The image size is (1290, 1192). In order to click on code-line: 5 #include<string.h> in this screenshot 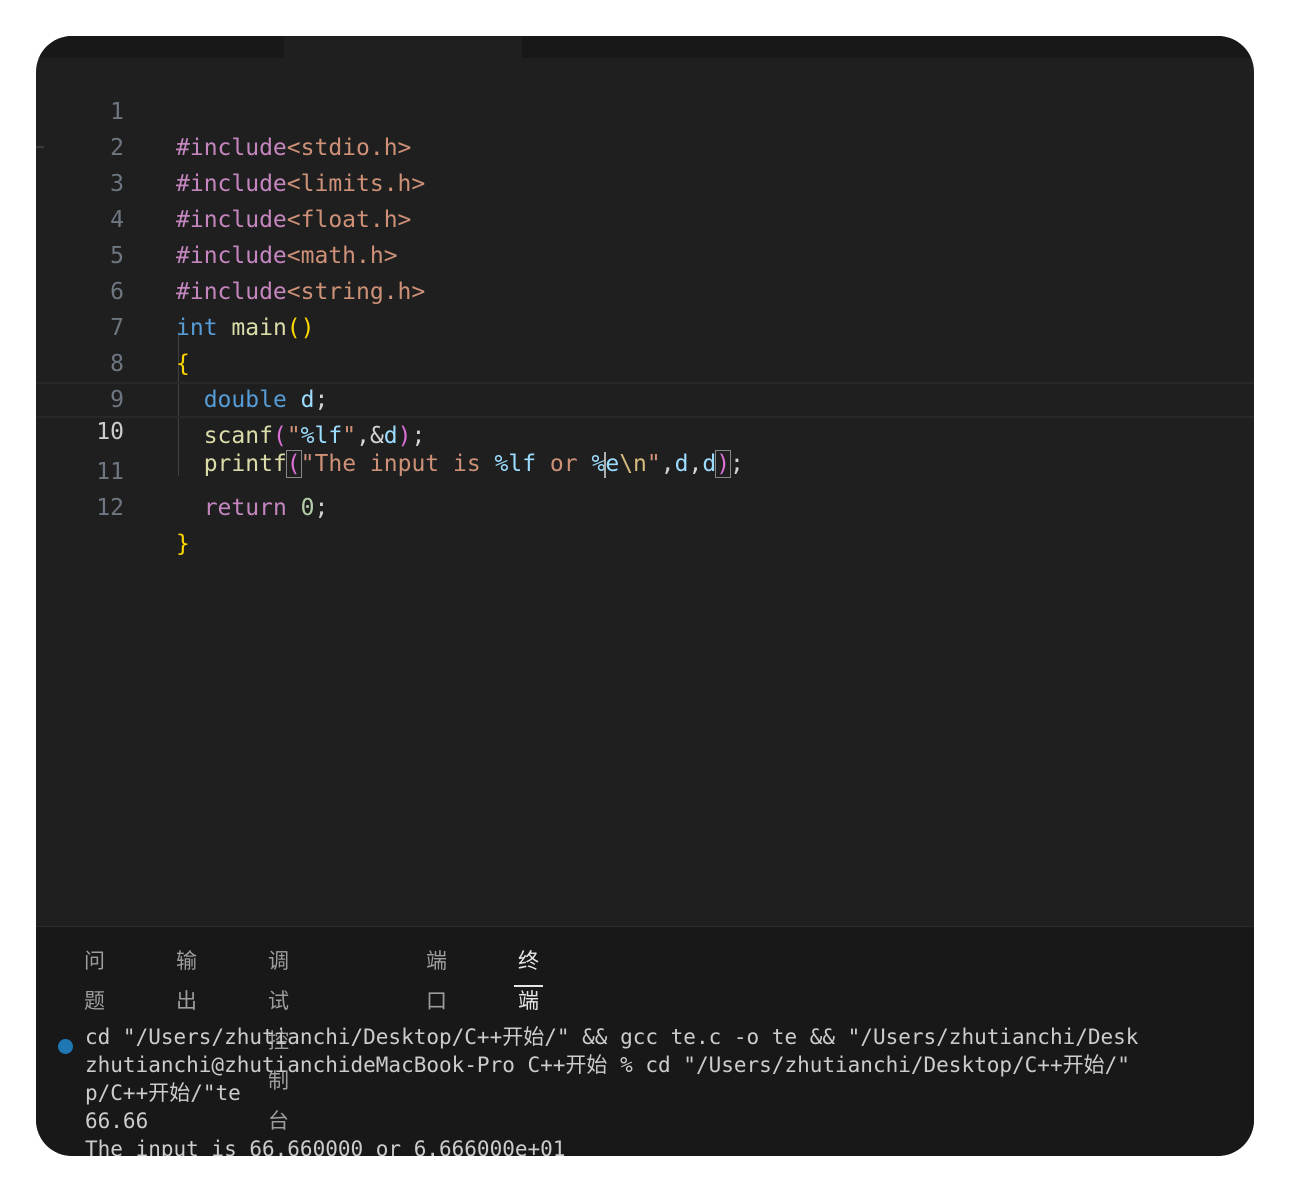, I will do `click(645, 253)`.